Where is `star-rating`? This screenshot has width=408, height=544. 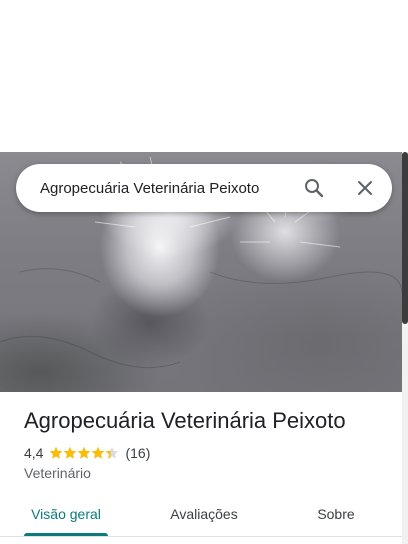
star-rating is located at coordinates (84, 453).